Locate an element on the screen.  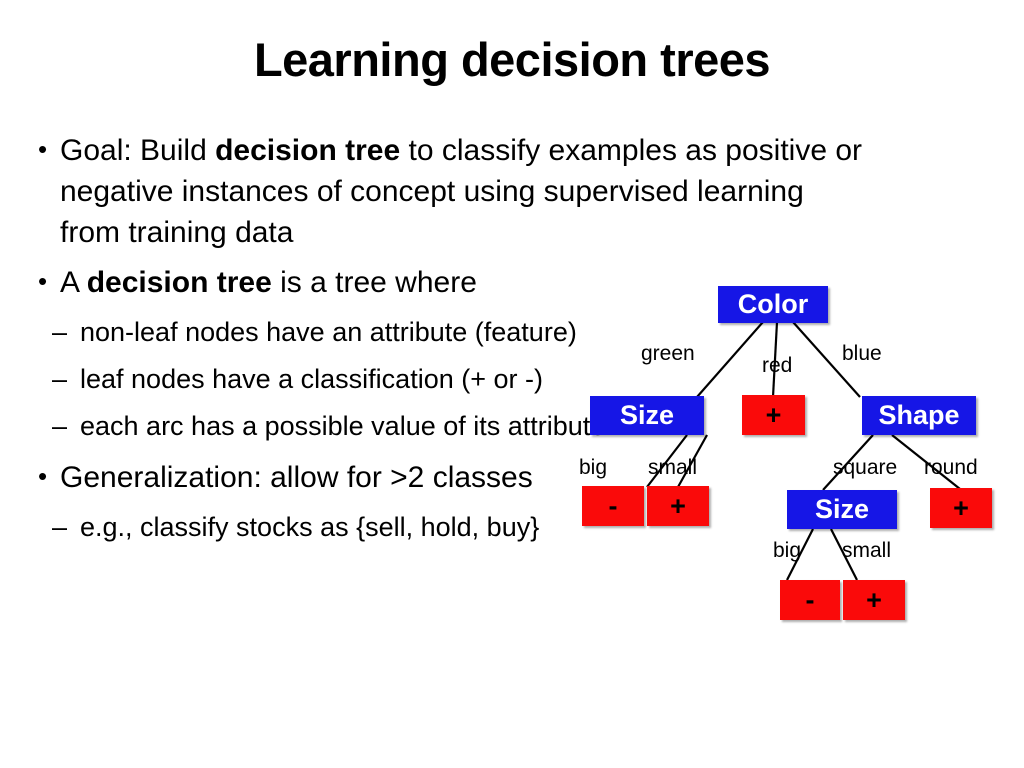
tree-node-size-inner: Size is located at coordinates (842, 509).